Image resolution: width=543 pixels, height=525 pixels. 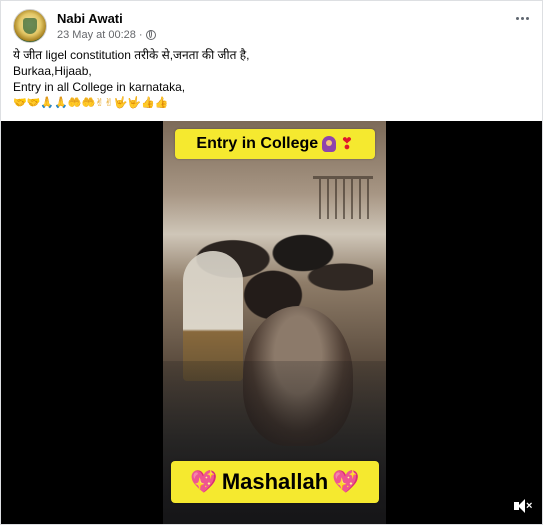 I want to click on author-name: Nabi Awati, so click(x=90, y=18).